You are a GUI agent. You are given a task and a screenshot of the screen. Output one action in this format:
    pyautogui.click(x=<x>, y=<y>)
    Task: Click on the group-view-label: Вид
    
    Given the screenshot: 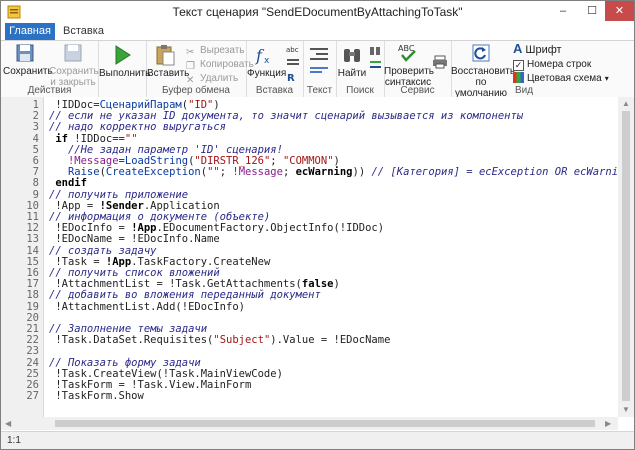 What is the action you would take?
    pyautogui.click(x=524, y=90)
    